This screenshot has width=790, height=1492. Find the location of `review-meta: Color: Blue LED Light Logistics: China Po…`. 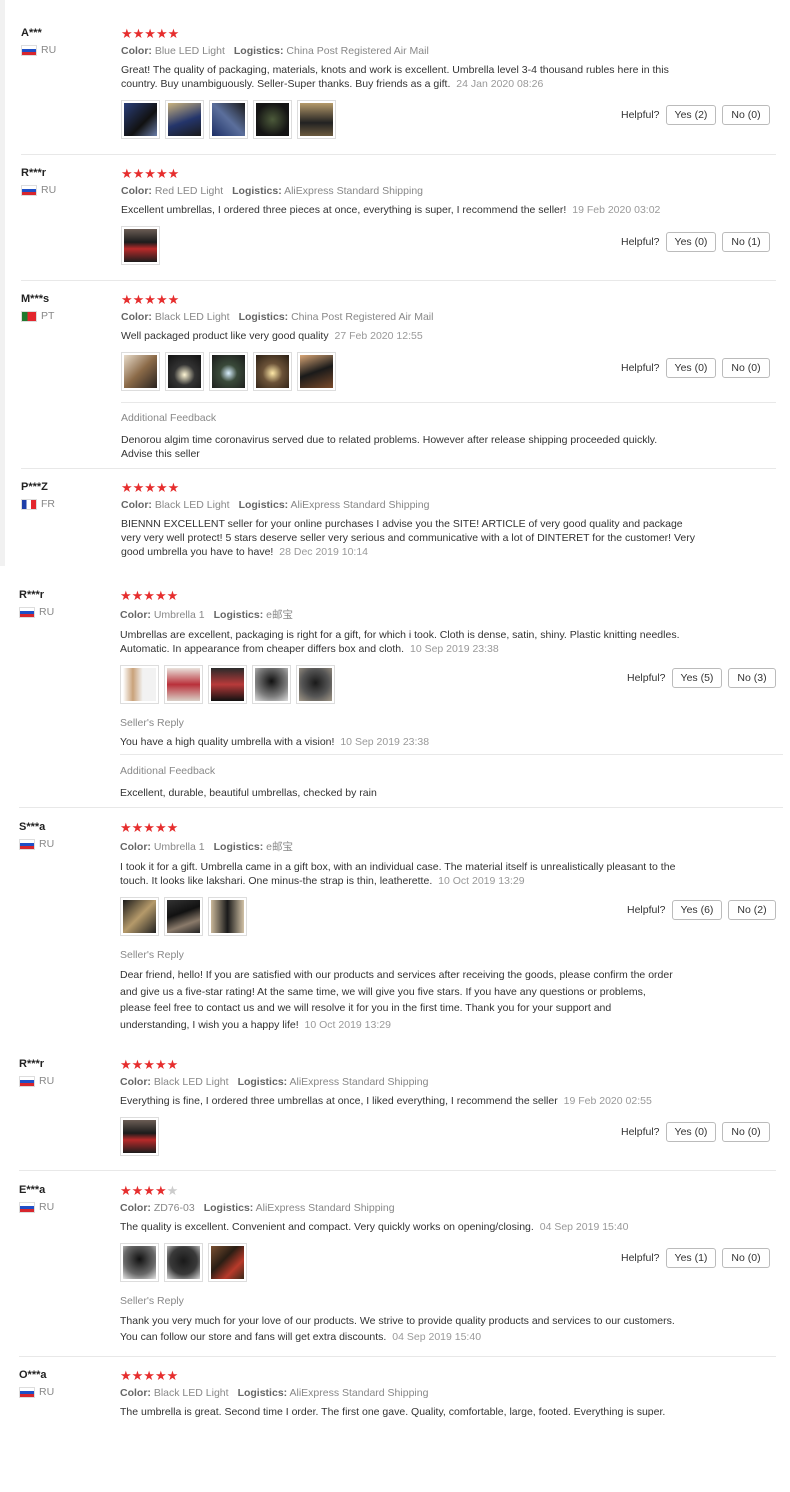

review-meta: Color: Blue LED Light Logistics: China Po… is located at coordinates (411, 51).